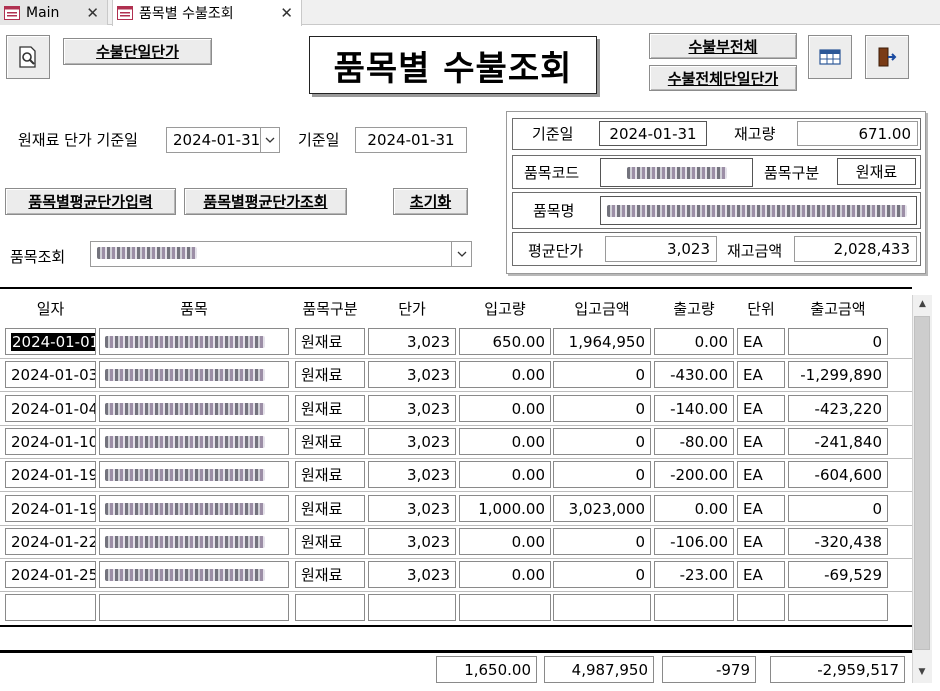 The height and width of the screenshot is (691, 940). Describe the element at coordinates (54, 12) in the screenshot. I see `tab-main: Main ✕` at that location.